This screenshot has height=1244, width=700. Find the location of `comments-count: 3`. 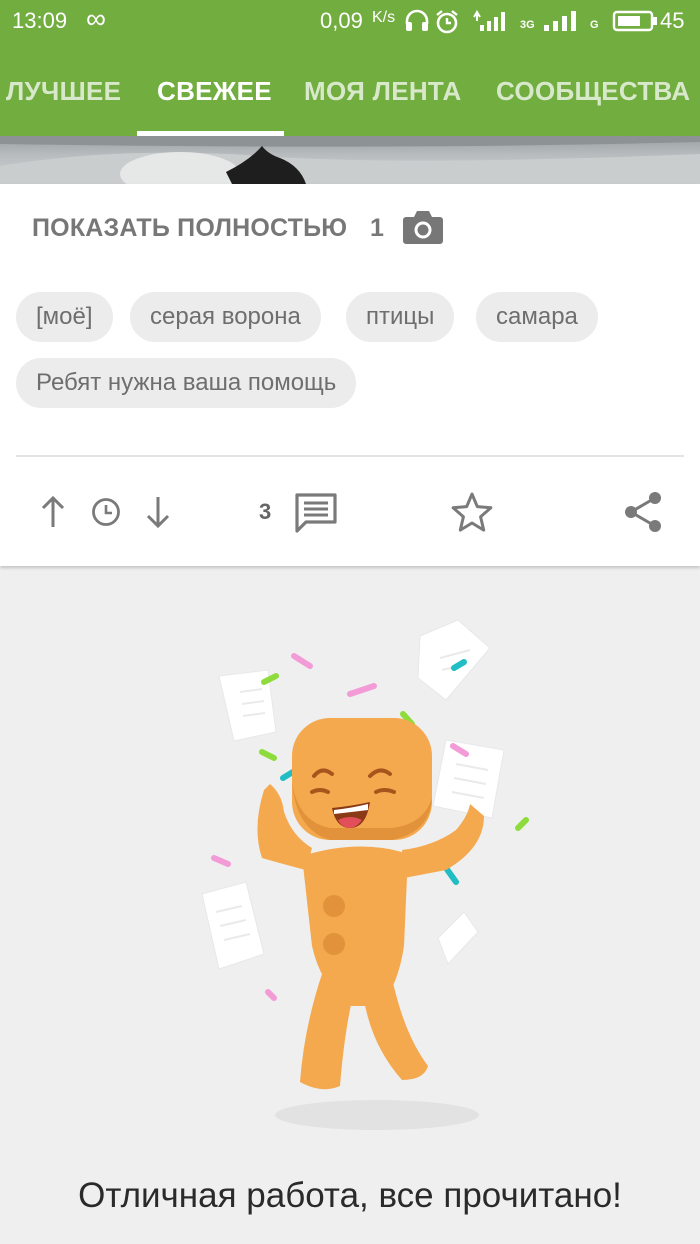

comments-count: 3 is located at coordinates (265, 511).